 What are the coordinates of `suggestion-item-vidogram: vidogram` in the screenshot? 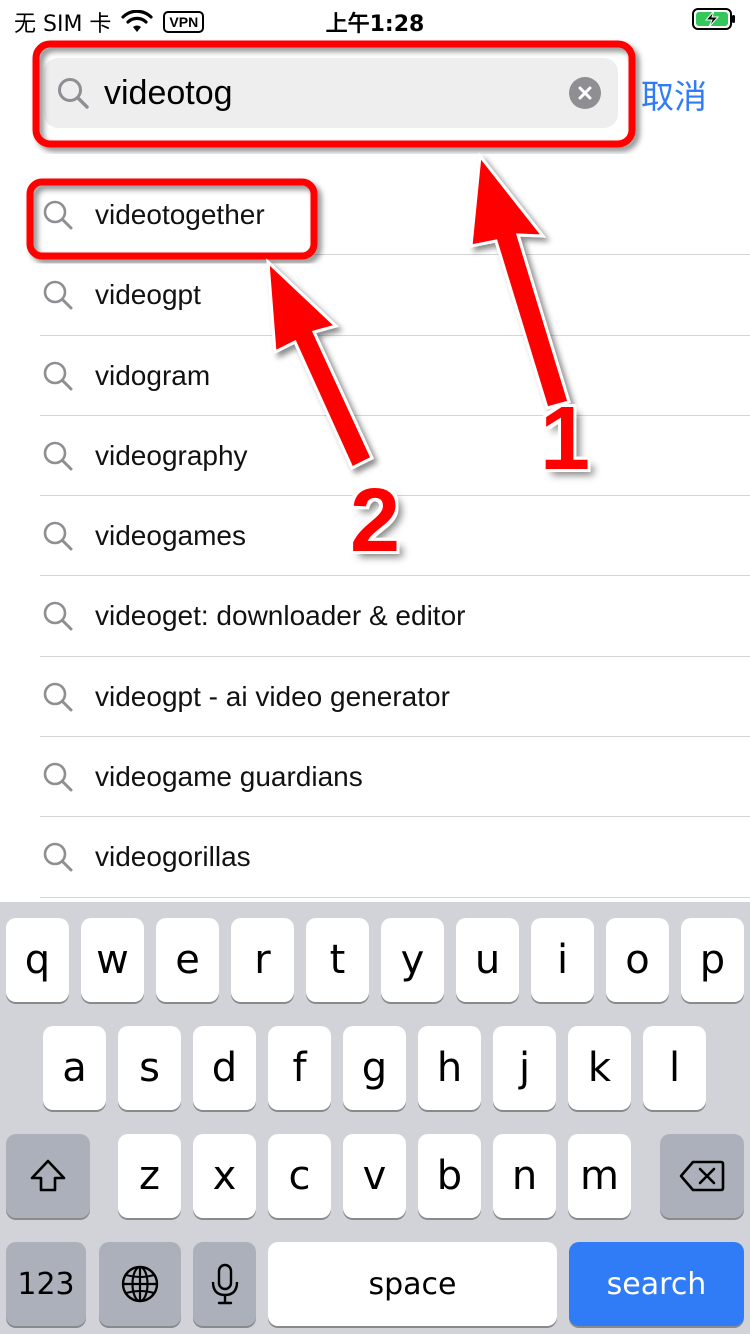 It's located at (375, 376).